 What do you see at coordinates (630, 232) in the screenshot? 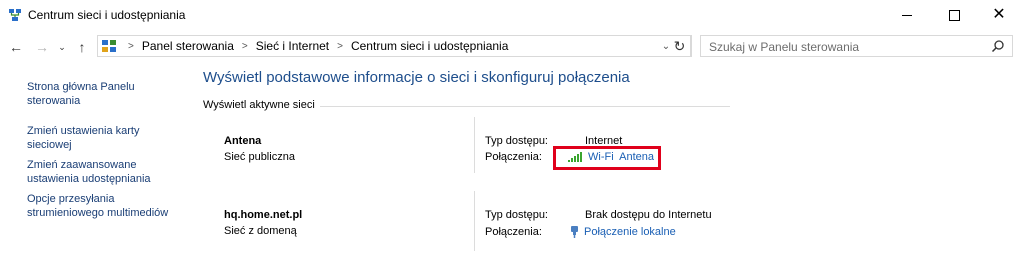
I see `connection-name: Połączenie lokalne` at bounding box center [630, 232].